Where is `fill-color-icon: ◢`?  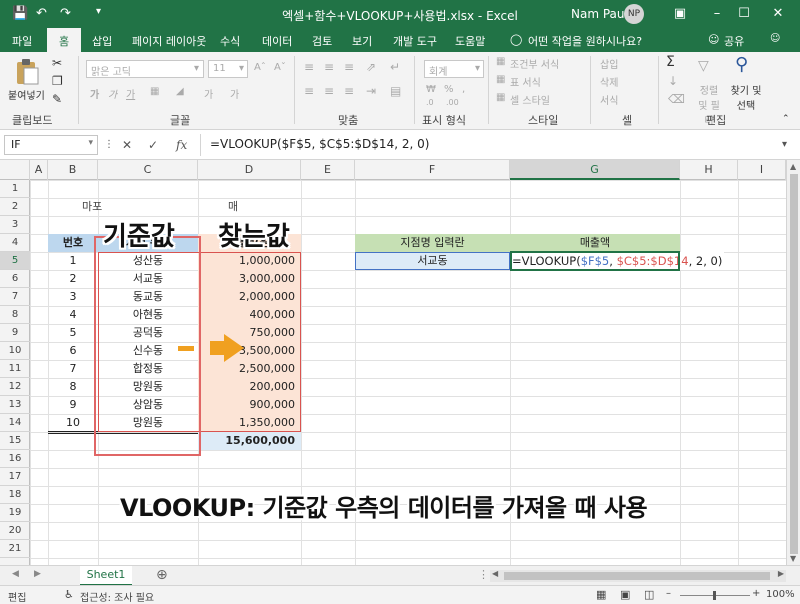
fill-color-icon: ◢ is located at coordinates (180, 91).